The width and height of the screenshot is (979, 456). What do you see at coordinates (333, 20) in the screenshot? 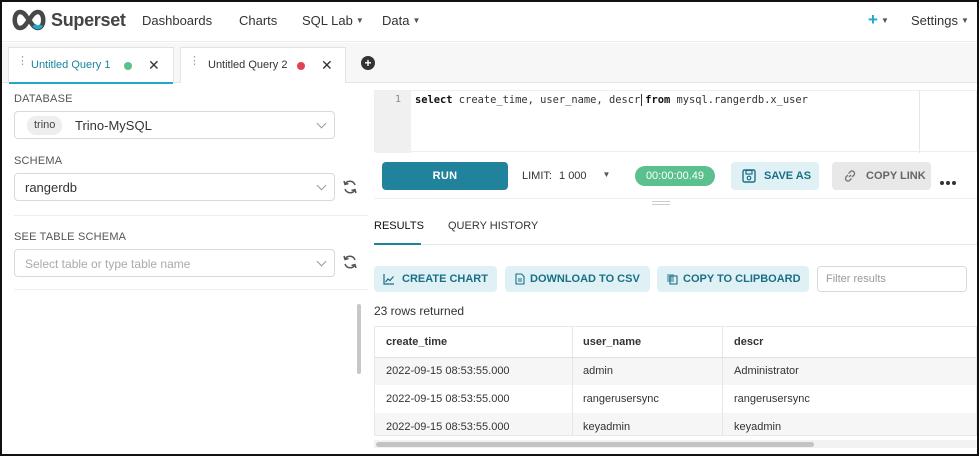
I see `nav-sql-lab: SQL Lab ▼` at bounding box center [333, 20].